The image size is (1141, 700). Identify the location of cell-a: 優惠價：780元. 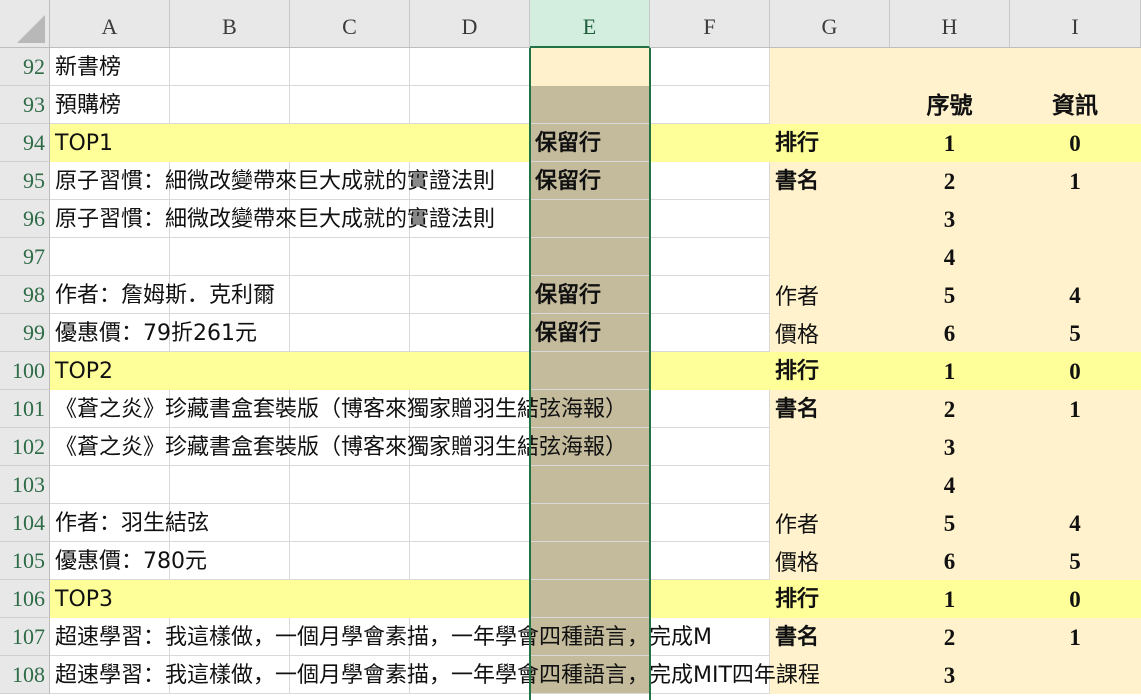
(128, 561).